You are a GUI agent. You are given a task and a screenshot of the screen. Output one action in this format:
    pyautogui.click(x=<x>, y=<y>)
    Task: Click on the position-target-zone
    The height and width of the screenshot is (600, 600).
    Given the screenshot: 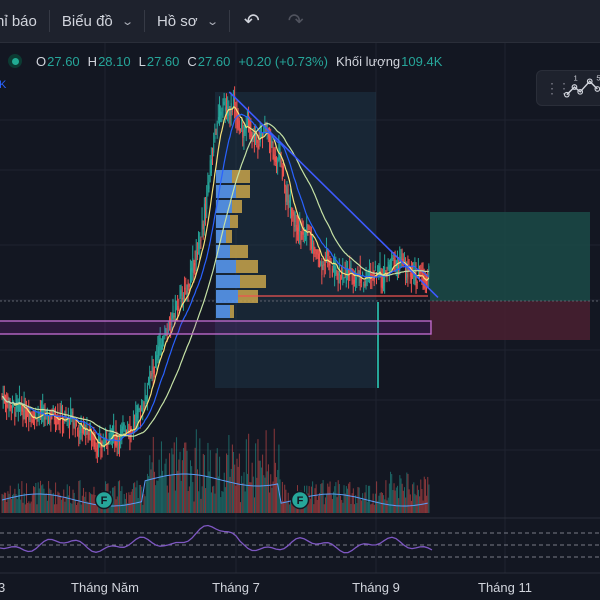 What is the action you would take?
    pyautogui.click(x=510, y=256)
    